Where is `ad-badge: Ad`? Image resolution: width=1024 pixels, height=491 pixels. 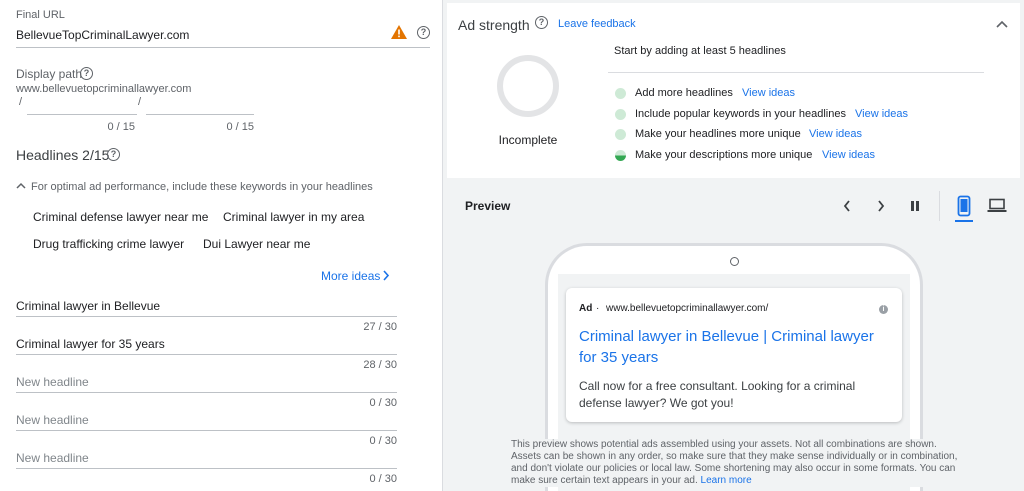 ad-badge: Ad is located at coordinates (586, 308).